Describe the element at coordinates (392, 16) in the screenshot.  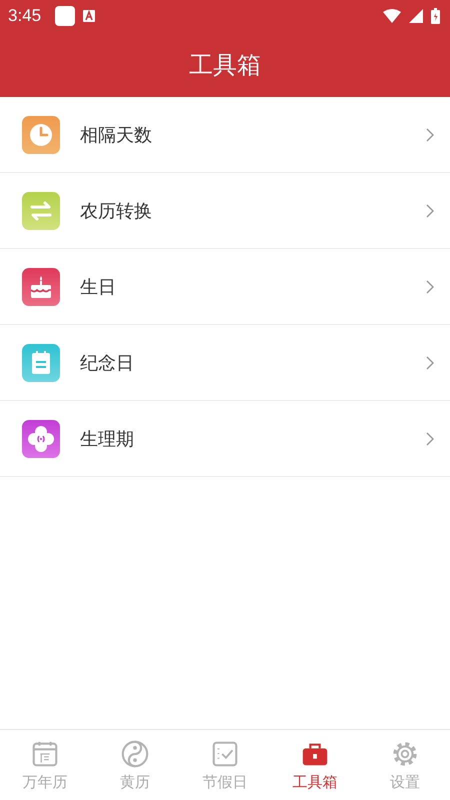
I see `wifi-icon` at that location.